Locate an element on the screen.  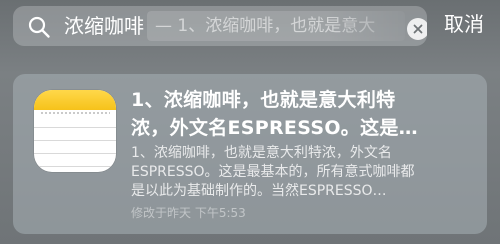
result-title-line: 1、浓缩咖啡，也就是意大利特 is located at coordinates (263, 100).